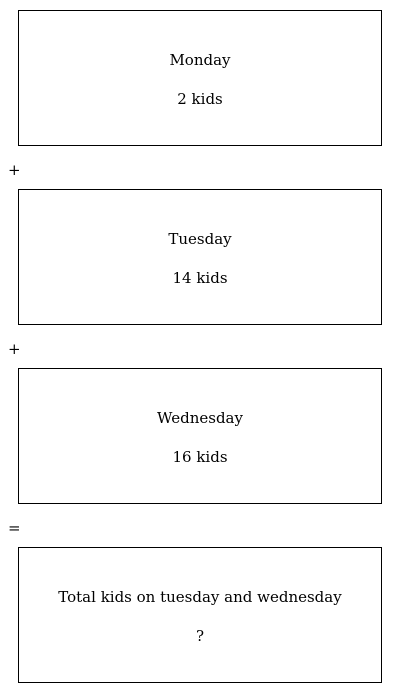 This screenshot has height=693, width=400. What do you see at coordinates (200, 60) in the screenshot?
I see `box-title: Monday` at bounding box center [200, 60].